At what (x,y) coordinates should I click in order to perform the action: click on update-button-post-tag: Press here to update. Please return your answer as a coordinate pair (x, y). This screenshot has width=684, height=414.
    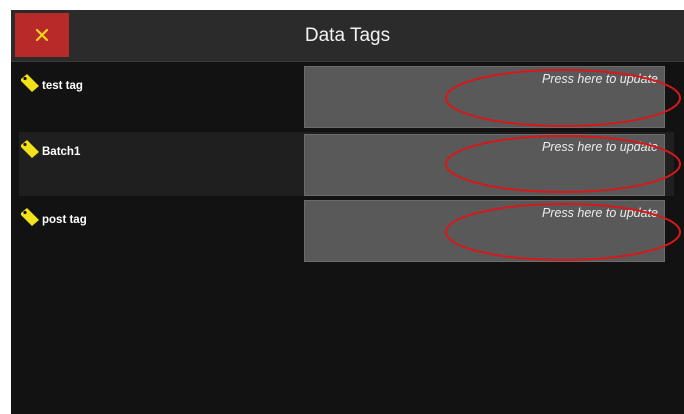
    Looking at the image, I should click on (484, 231).